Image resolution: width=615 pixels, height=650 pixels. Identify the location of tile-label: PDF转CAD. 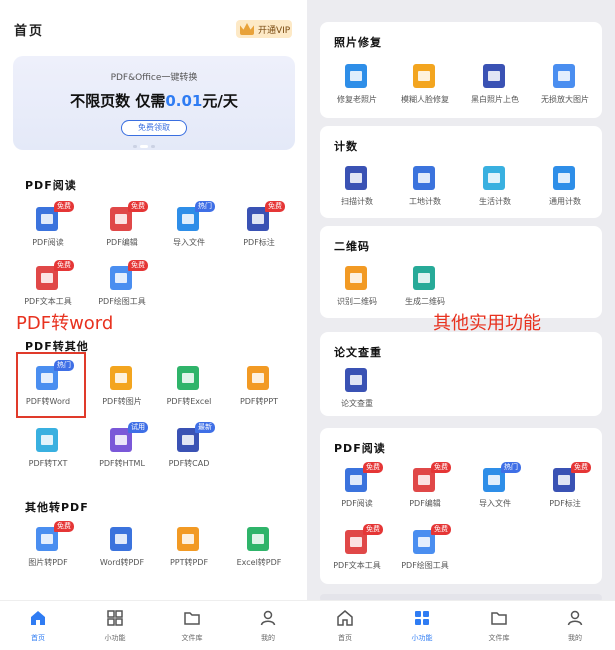
(189, 463).